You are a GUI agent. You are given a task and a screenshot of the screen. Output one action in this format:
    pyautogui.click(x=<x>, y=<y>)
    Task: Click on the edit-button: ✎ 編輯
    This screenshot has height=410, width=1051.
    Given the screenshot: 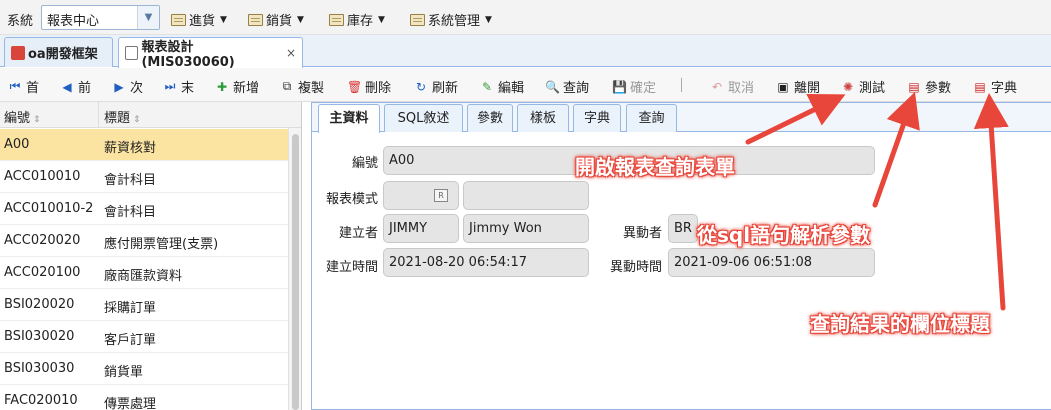 What is the action you would take?
    pyautogui.click(x=502, y=87)
    